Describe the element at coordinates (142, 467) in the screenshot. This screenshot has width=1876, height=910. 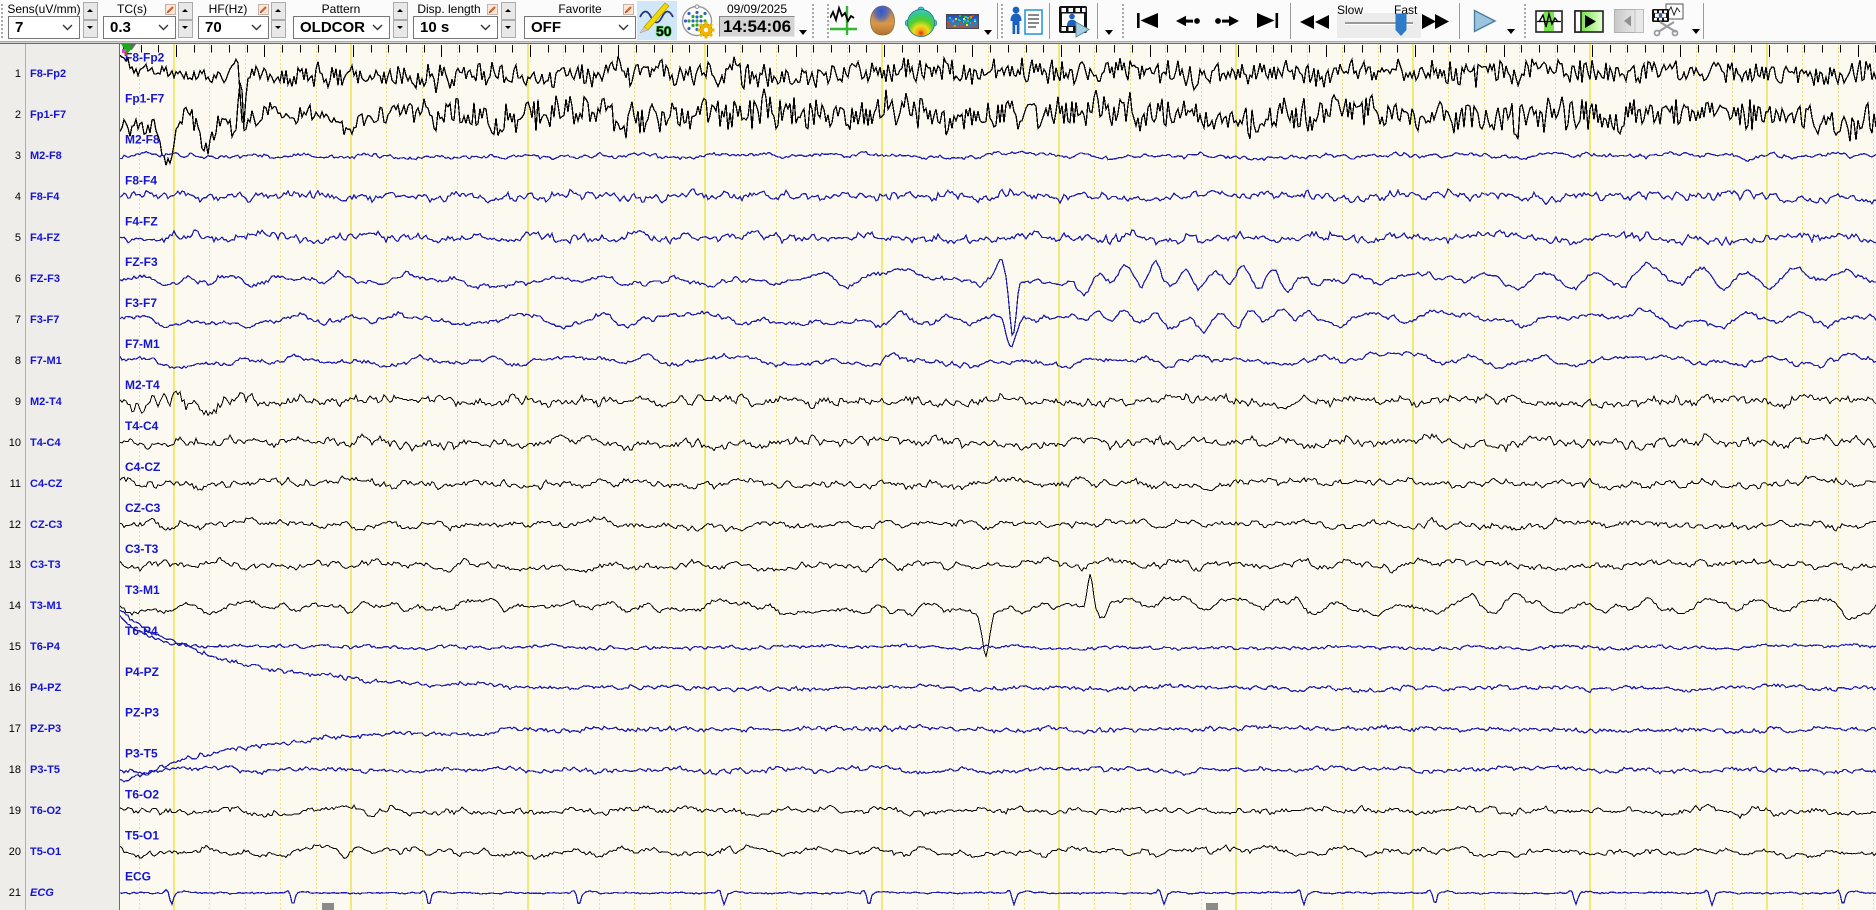
I see `svg-text: C4-CZ` at that location.